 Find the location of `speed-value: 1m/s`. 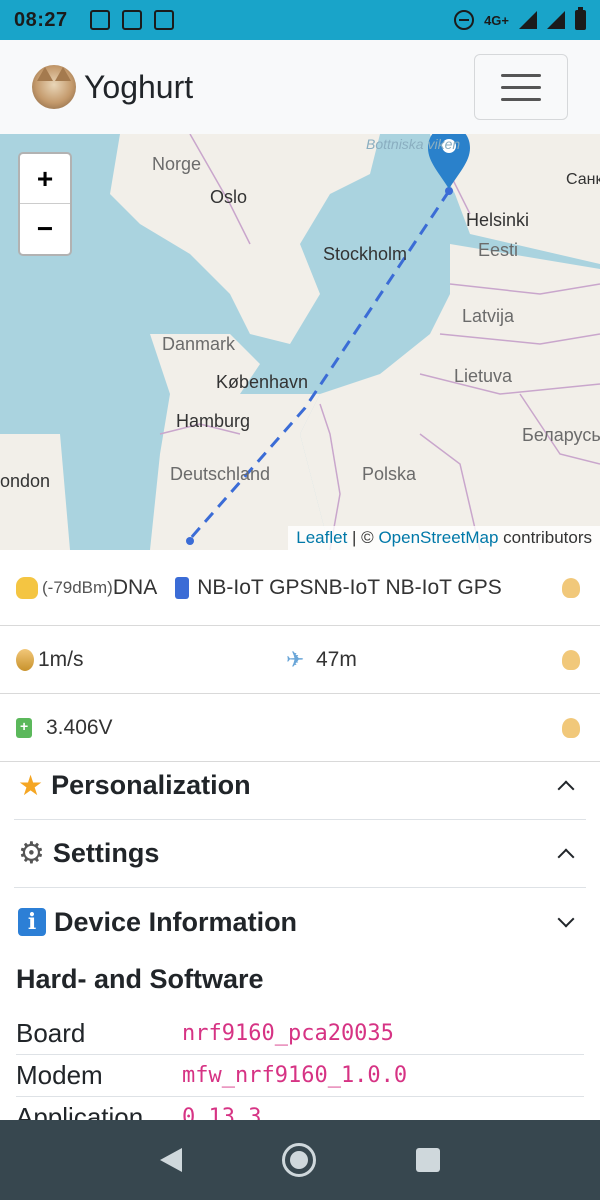

speed-value: 1m/s is located at coordinates (61, 659).